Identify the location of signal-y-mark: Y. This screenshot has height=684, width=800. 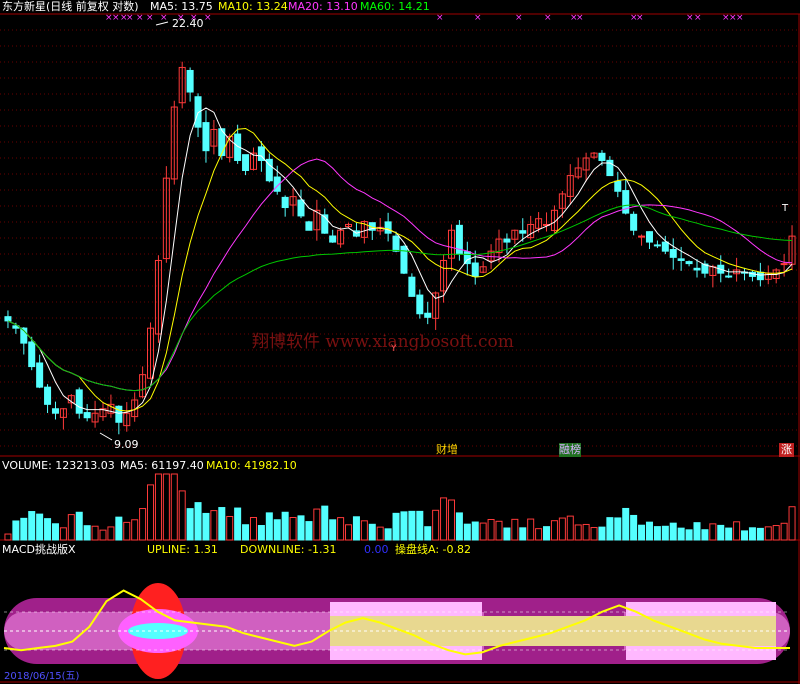
(394, 349).